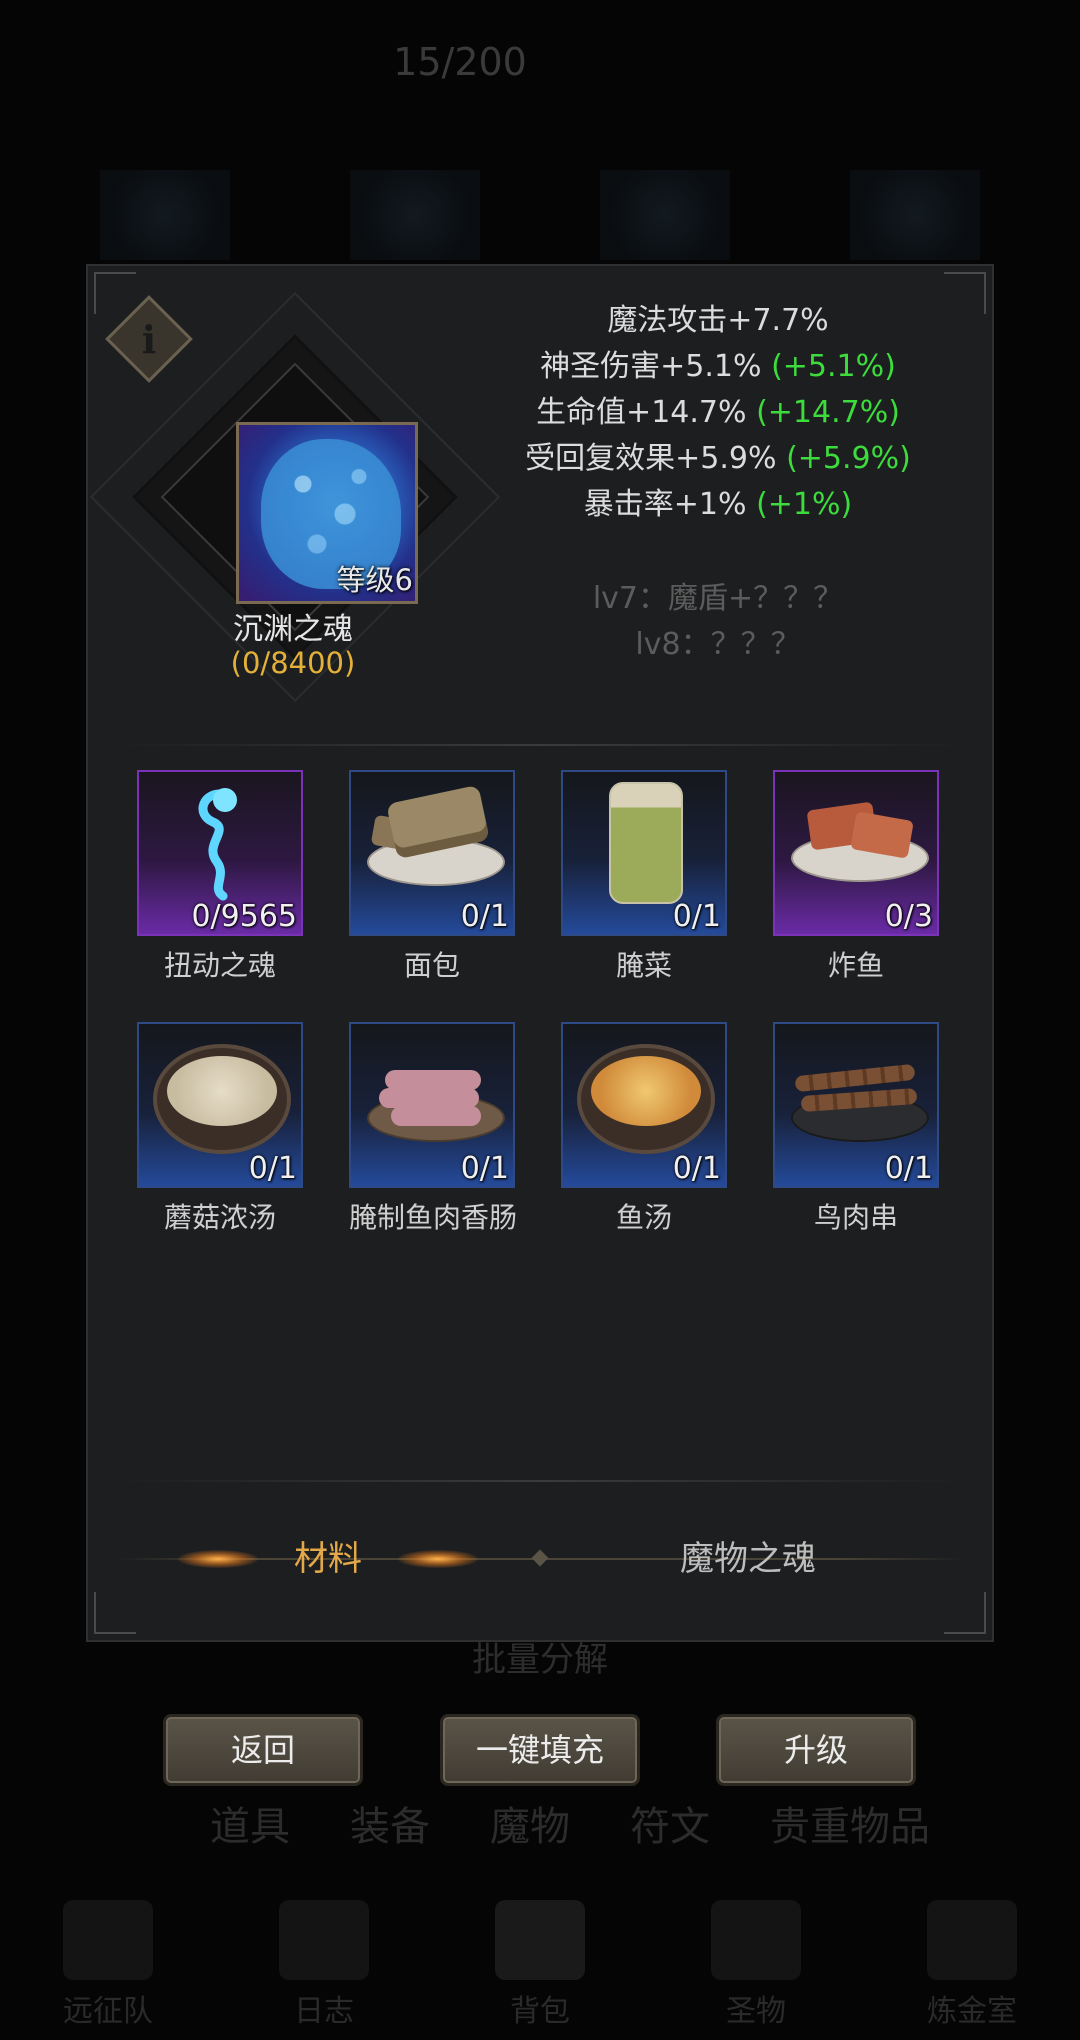  I want to click on material-name: 面包, so click(431, 965).